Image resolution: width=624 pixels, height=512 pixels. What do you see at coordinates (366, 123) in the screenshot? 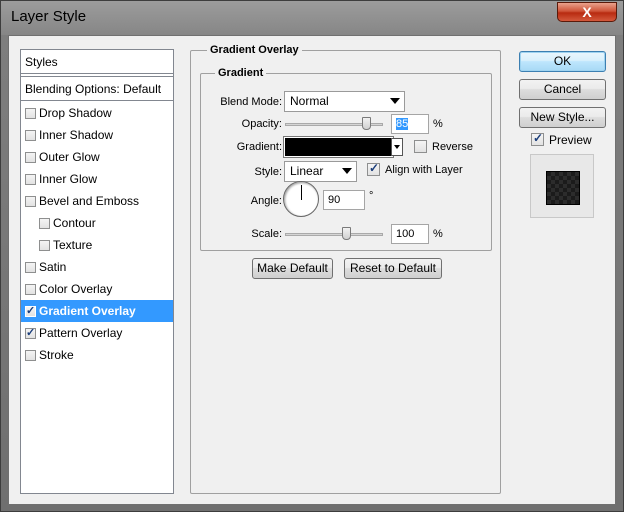
I see `opacity-slider-thumb` at bounding box center [366, 123].